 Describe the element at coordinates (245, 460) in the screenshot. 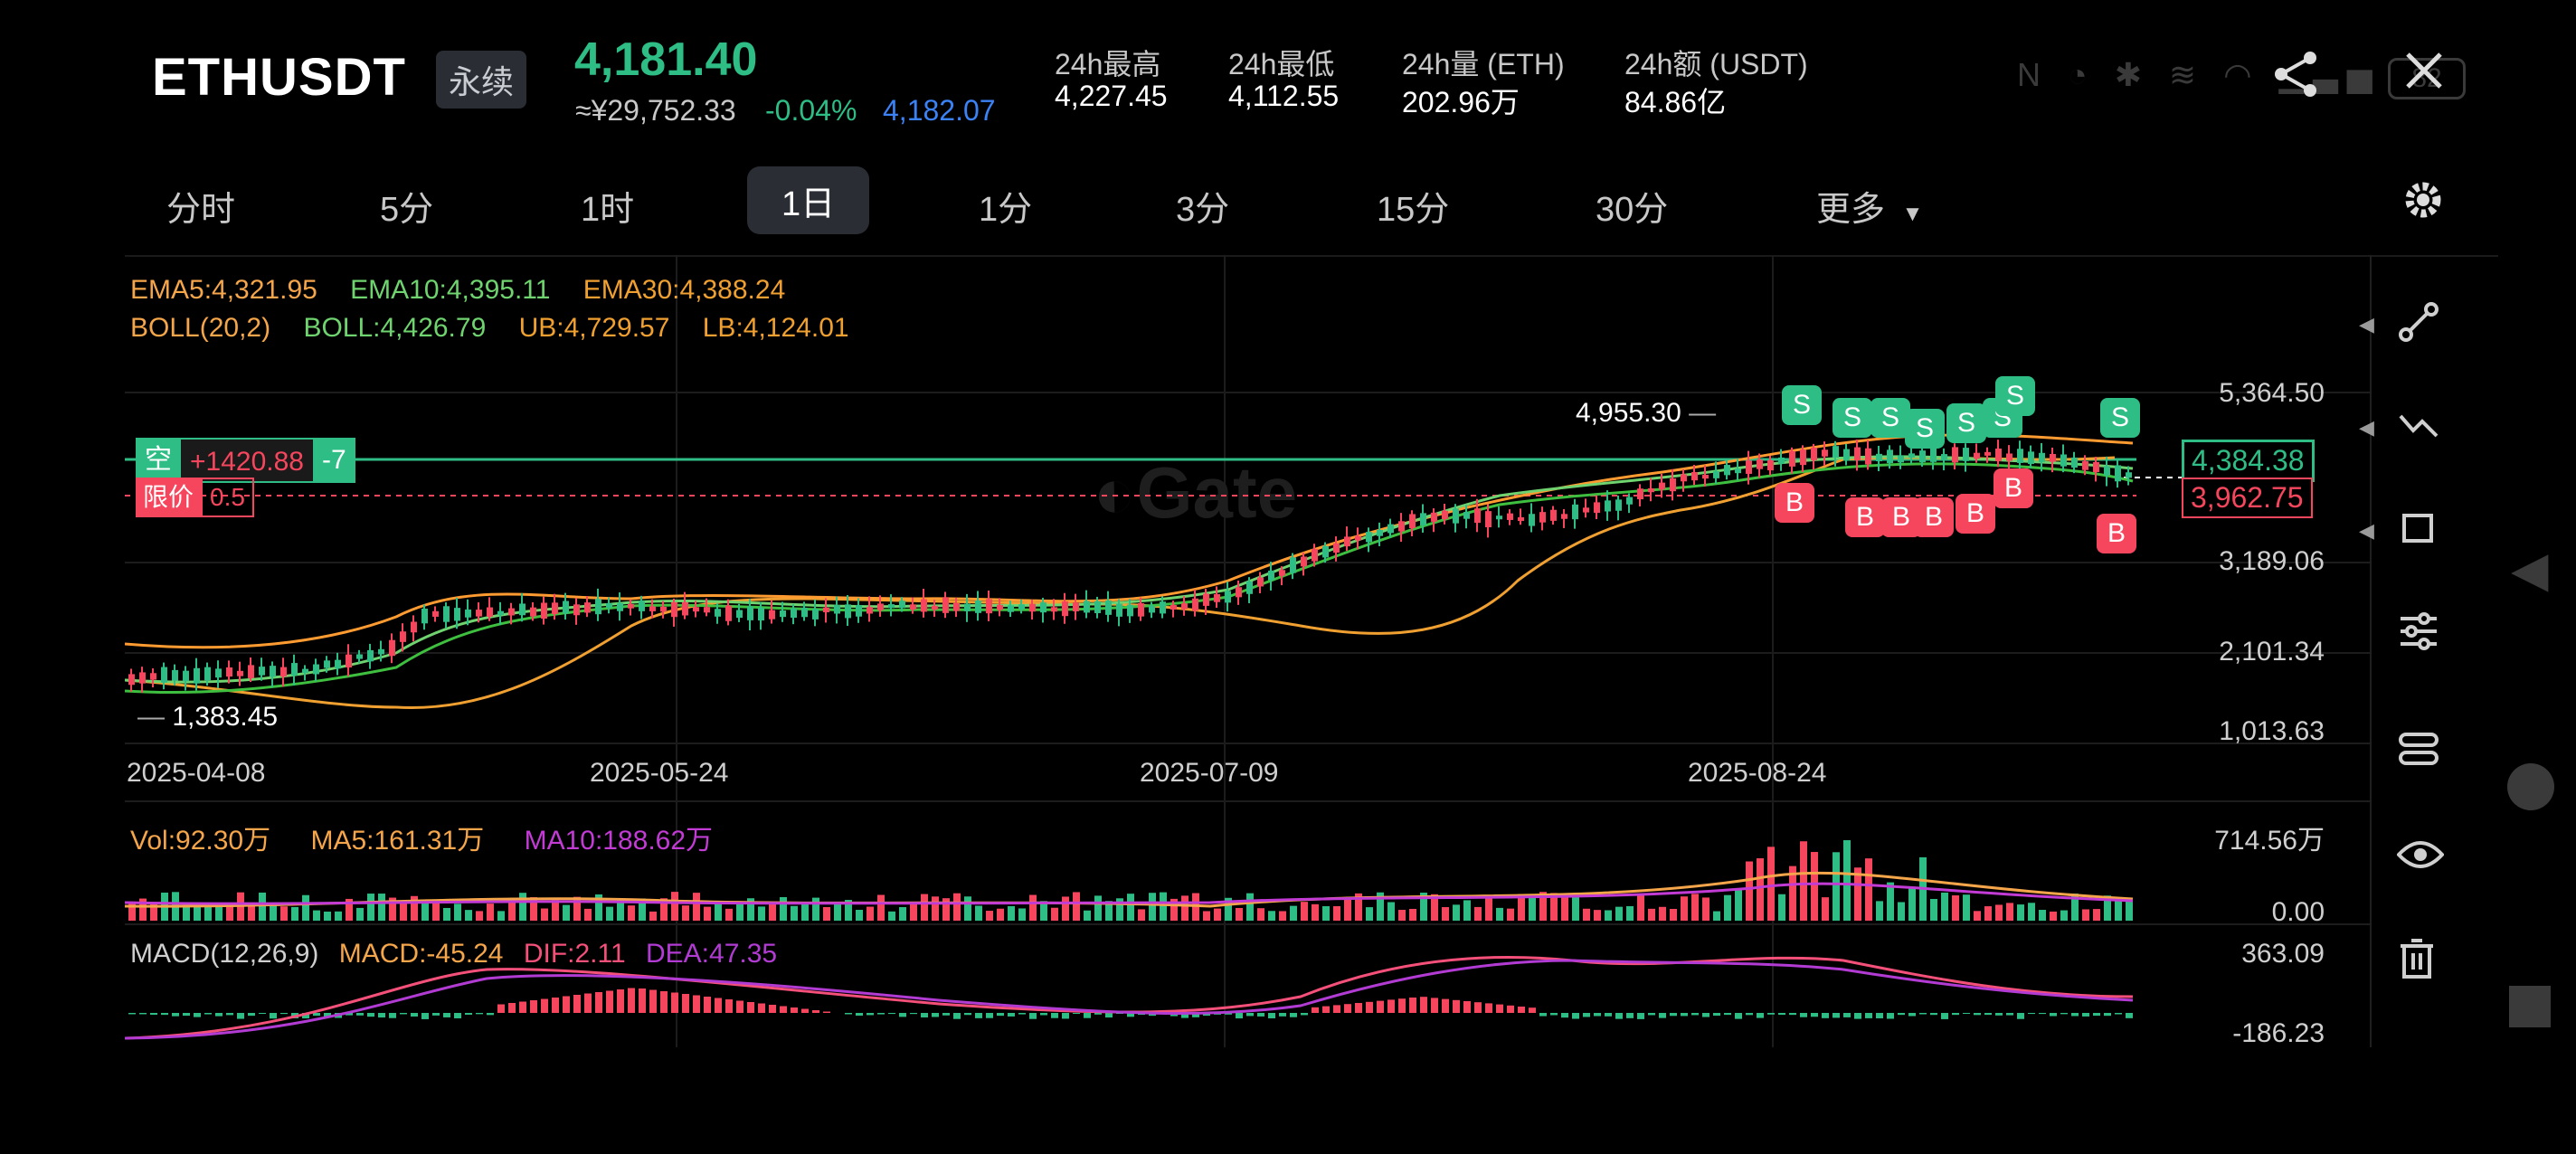

I see `position-marker: 空 +1420.88 -7` at that location.